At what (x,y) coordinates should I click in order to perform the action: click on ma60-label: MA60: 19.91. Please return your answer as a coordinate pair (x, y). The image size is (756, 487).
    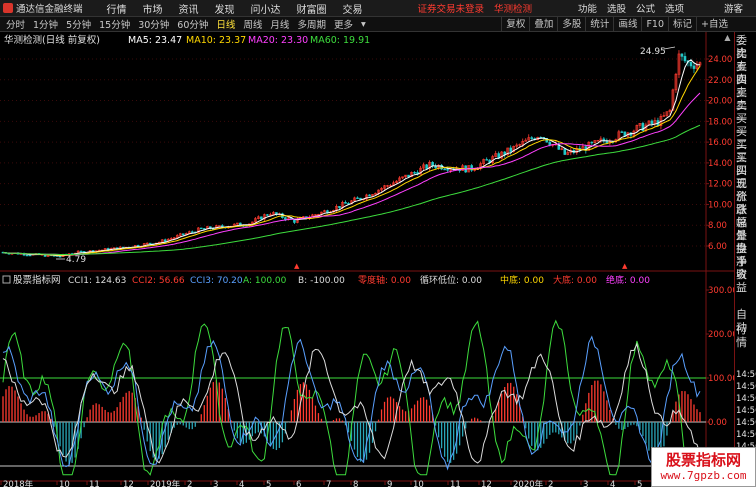
    Looking at the image, I should click on (340, 40).